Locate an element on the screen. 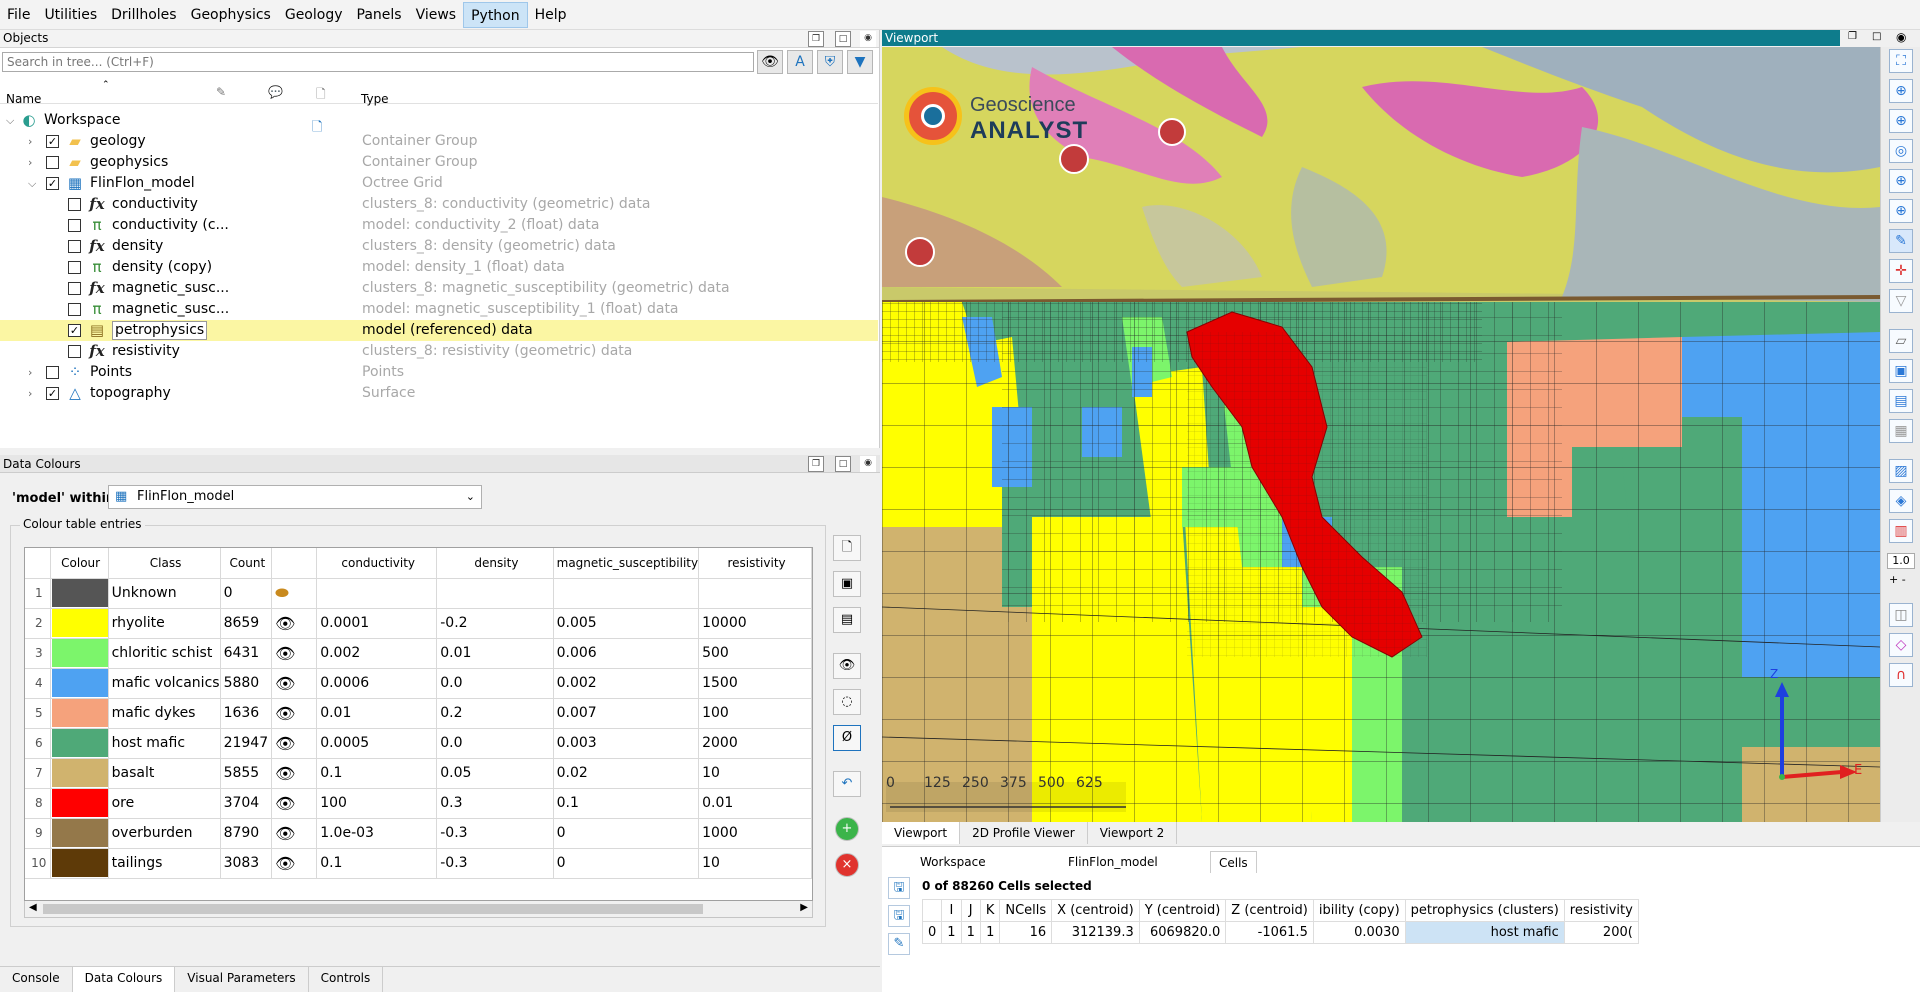 Image resolution: width=1920 pixels, height=992 pixels. conductivity-cell: 0.1 is located at coordinates (377, 863).